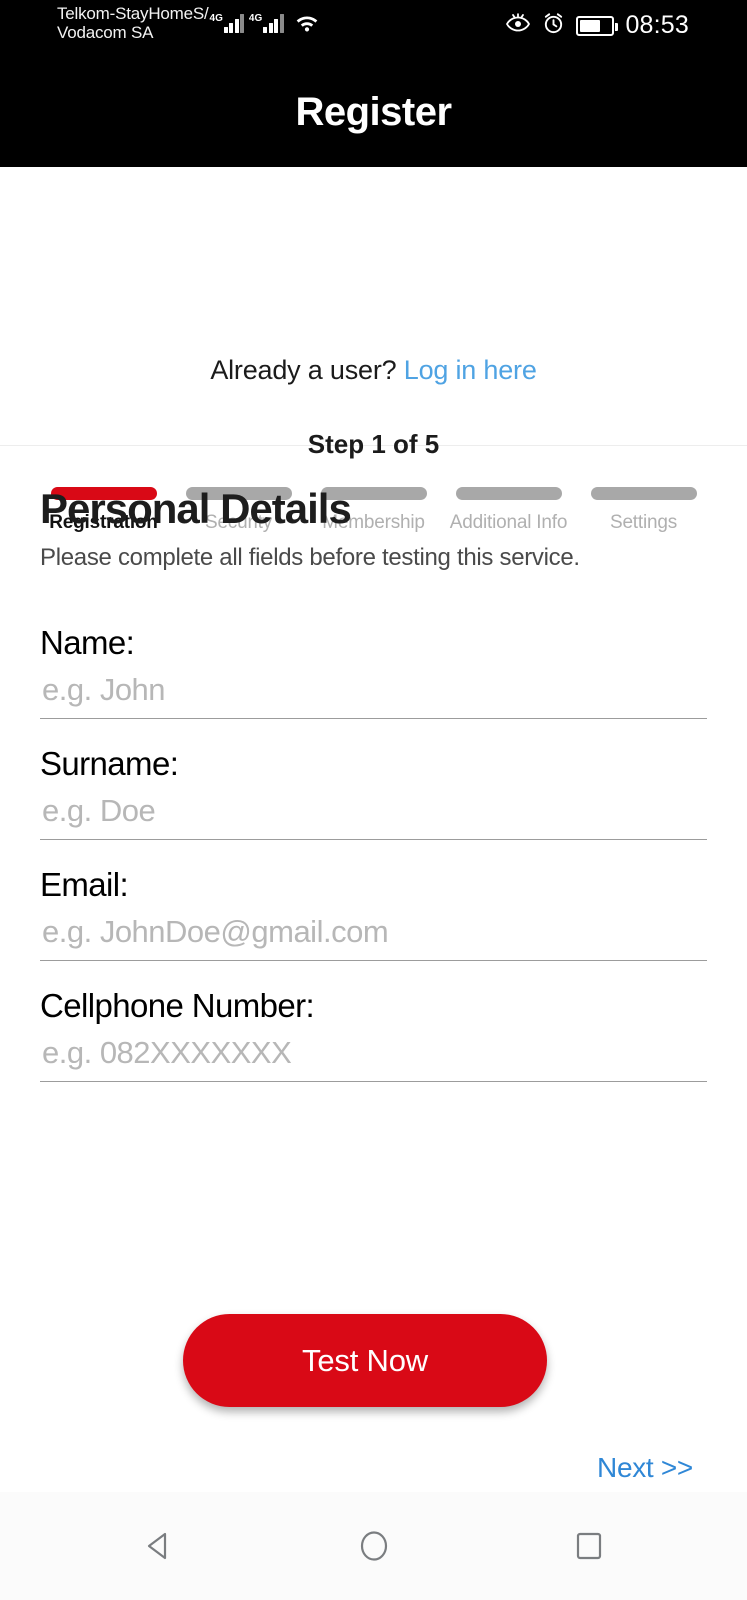  Describe the element at coordinates (365, 1360) in the screenshot. I see `test-now-button: Test Now` at that location.